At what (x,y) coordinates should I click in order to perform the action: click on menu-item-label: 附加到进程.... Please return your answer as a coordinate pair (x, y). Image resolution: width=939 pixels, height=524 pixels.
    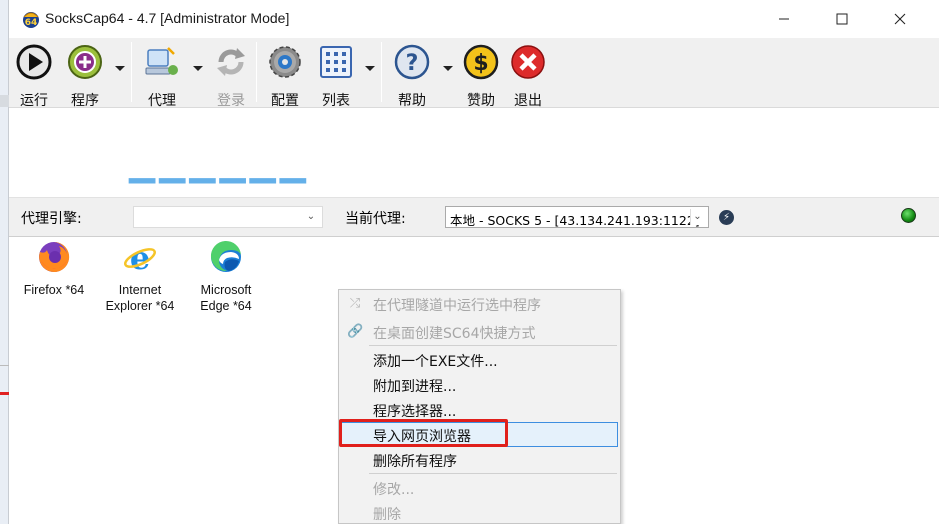
    Looking at the image, I should click on (415, 387).